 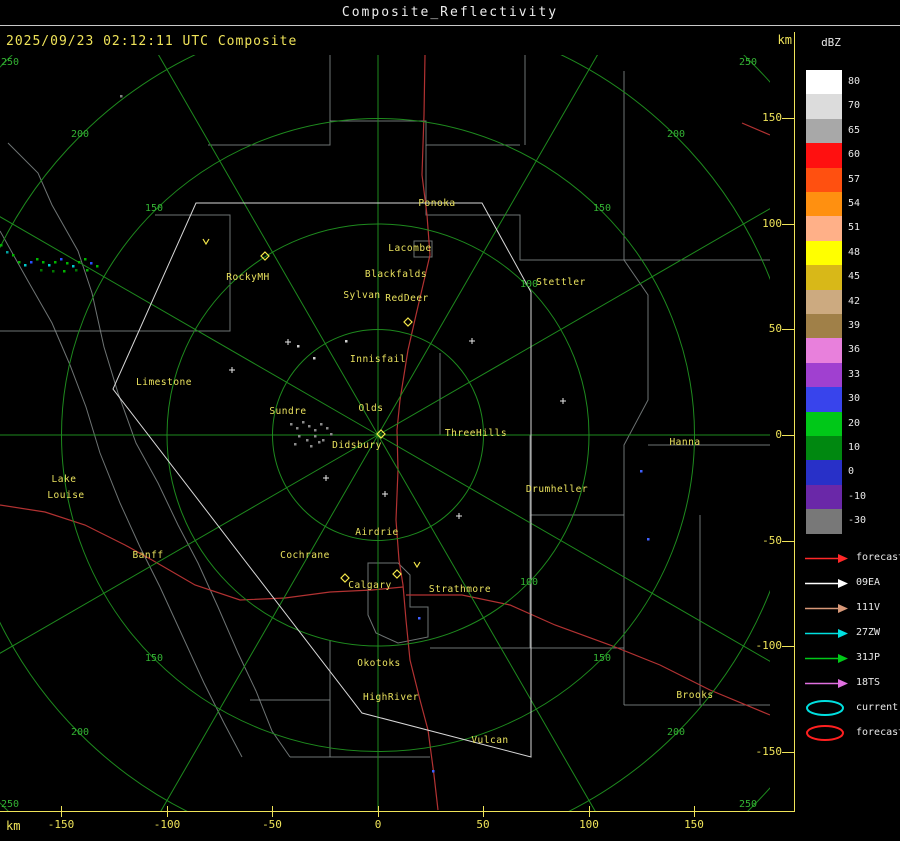 What do you see at coordinates (13, 826) in the screenshot?
I see `x-axis-unit-label: km` at bounding box center [13, 826].